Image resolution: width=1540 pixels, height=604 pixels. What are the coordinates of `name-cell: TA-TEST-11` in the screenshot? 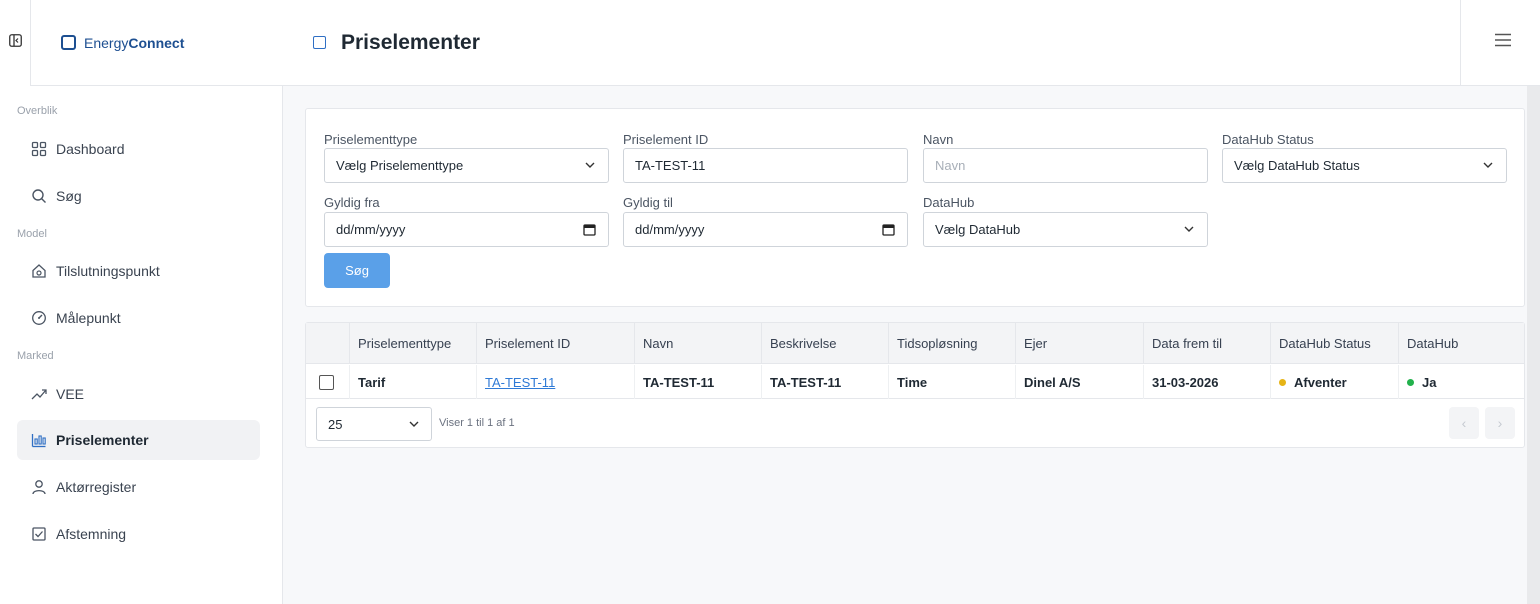 It's located at (697, 382).